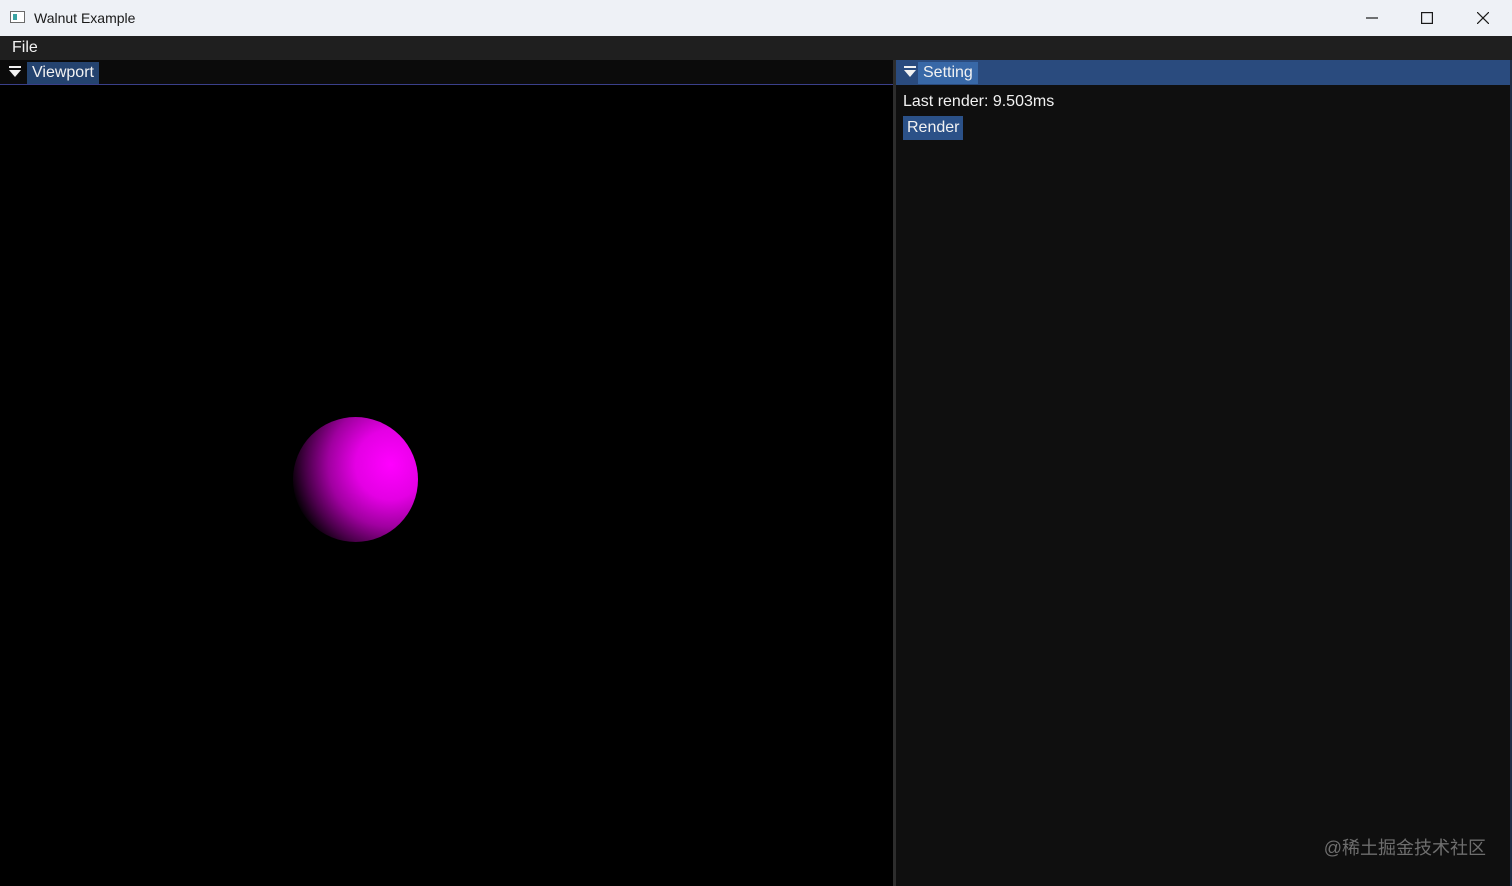 The height and width of the screenshot is (886, 1512). What do you see at coordinates (25, 48) in the screenshot?
I see `menu-file: File` at bounding box center [25, 48].